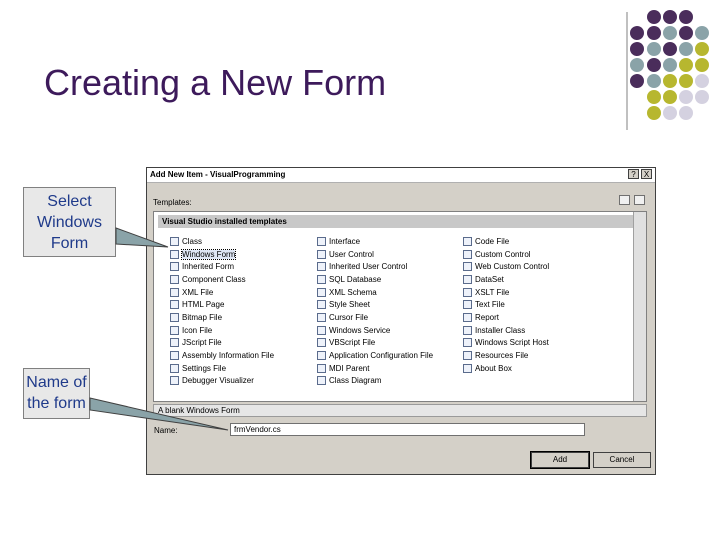 The image size is (720, 540). What do you see at coordinates (218, 174) in the screenshot?
I see `dialog-title: Add New Item - VisualProgramming` at bounding box center [218, 174].